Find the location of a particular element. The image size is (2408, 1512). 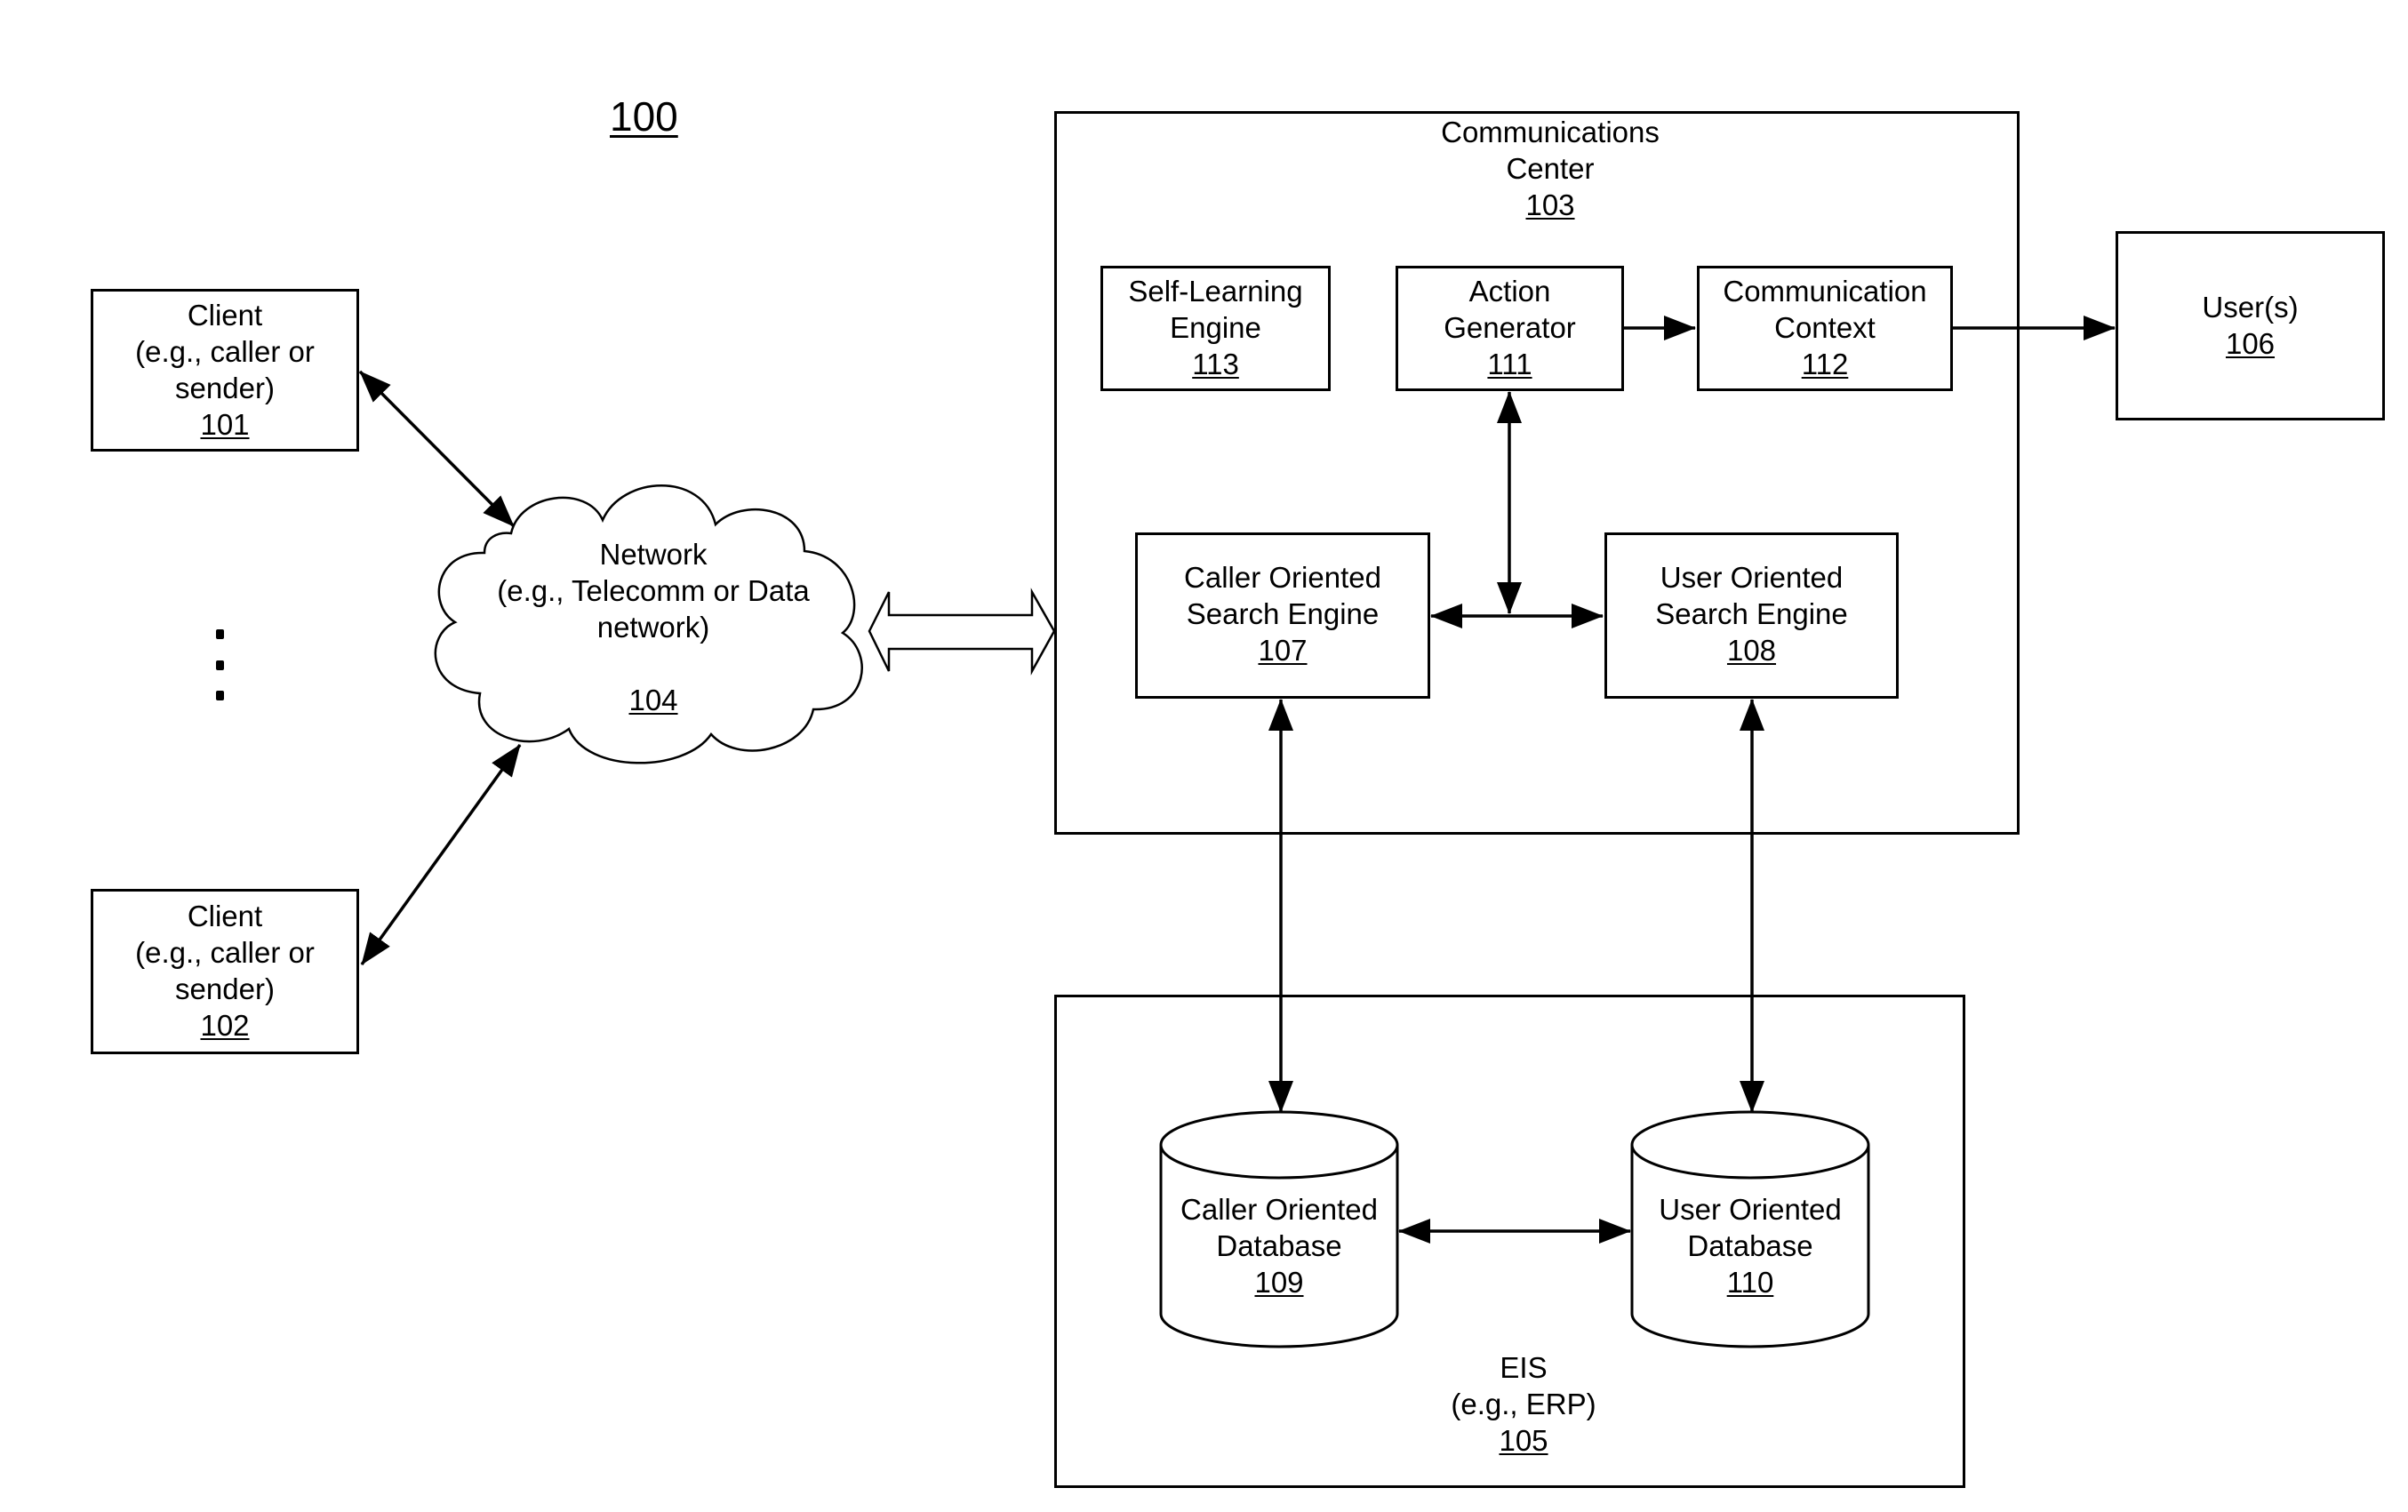

action-generator-label: Action Generator 111 is located at coordinates (1510, 327).